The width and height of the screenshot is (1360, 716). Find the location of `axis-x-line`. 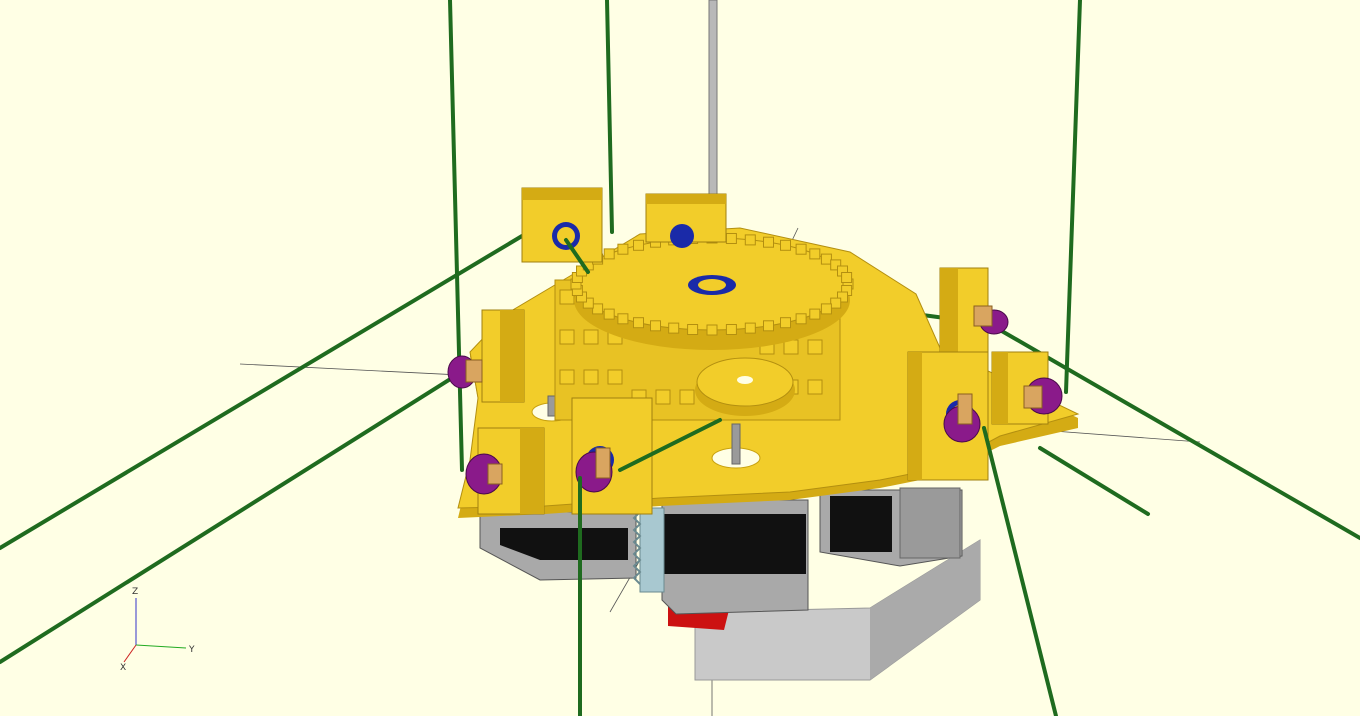

axis-x-line is located at coordinates (130, 653).